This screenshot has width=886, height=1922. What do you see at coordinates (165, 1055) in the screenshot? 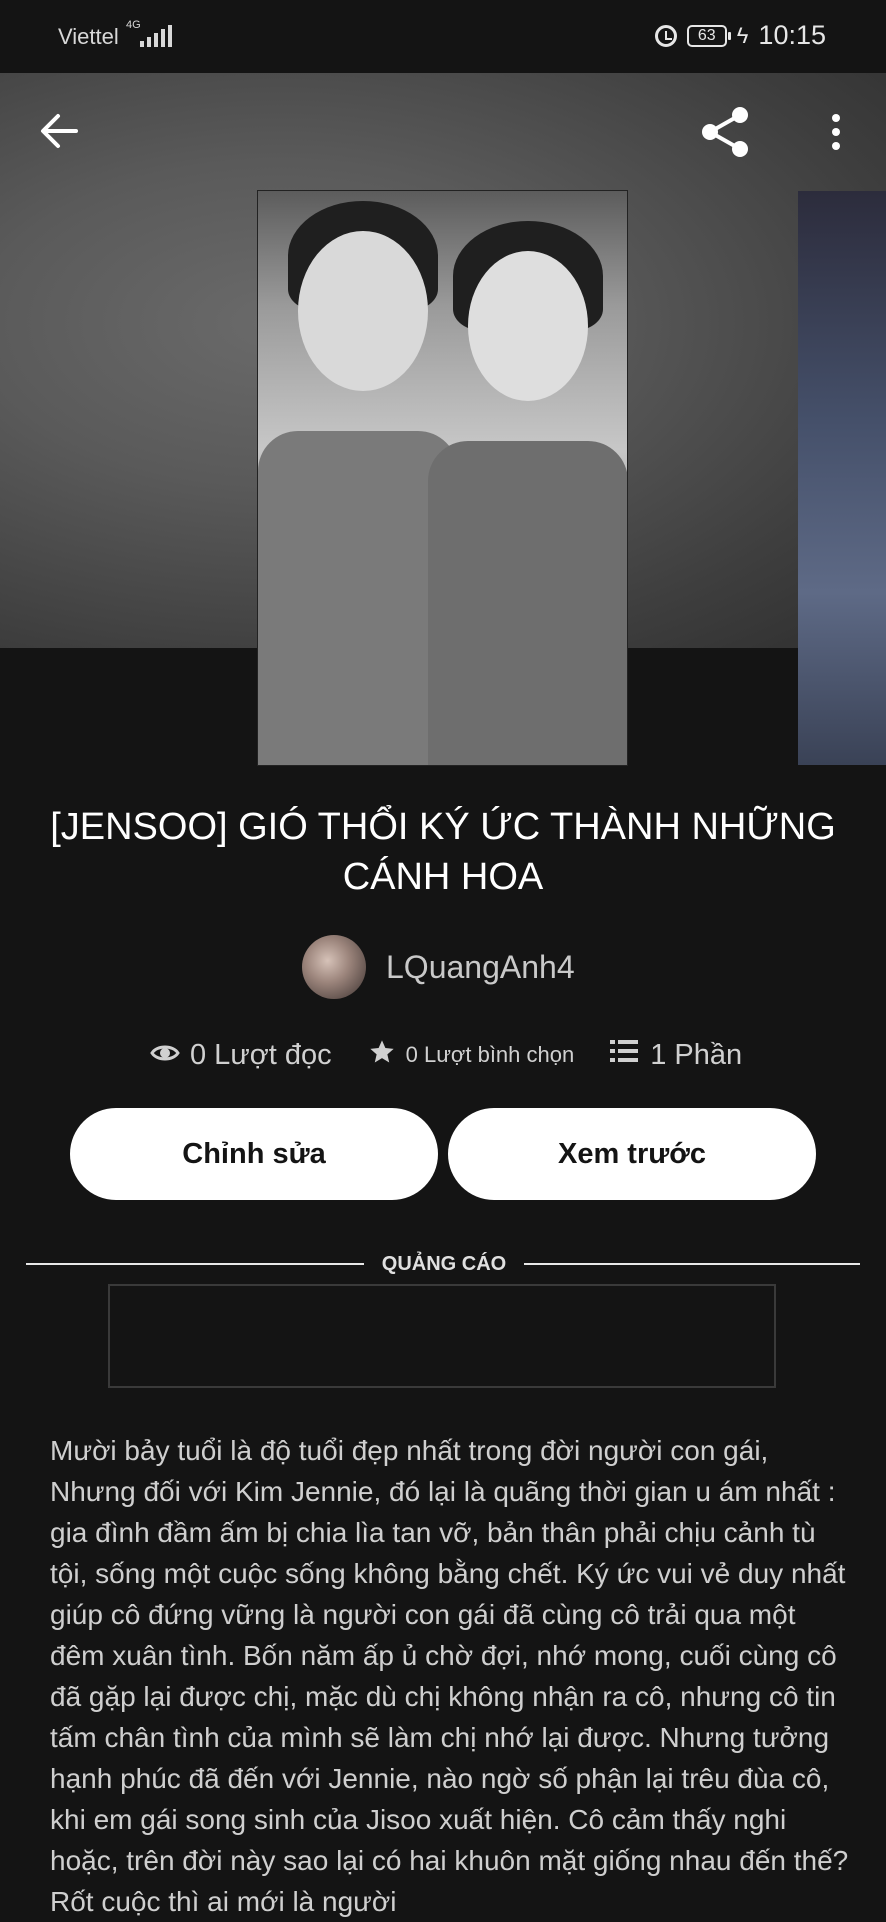
I see `eye-icon` at bounding box center [165, 1055].